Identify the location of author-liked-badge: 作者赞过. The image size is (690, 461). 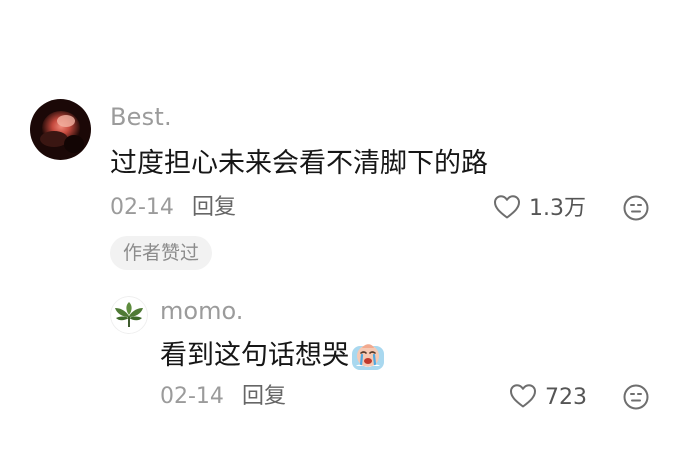
(161, 253).